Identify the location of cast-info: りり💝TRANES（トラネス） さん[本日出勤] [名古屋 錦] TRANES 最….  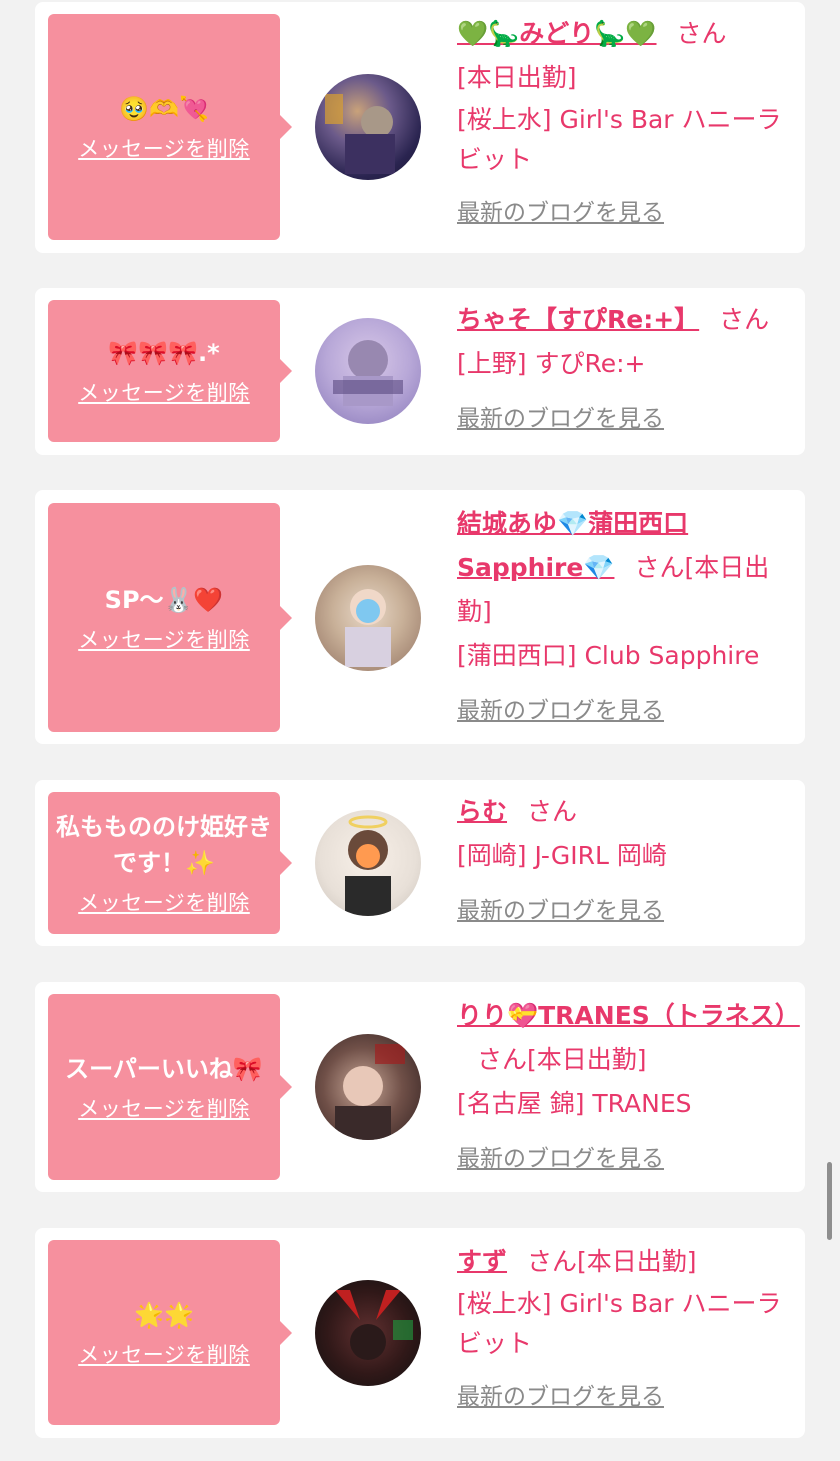
(628, 1087).